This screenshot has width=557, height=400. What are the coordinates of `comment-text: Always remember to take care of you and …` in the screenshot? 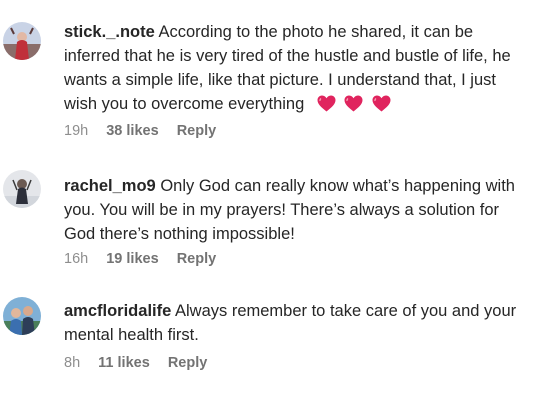 It's located at (345, 311).